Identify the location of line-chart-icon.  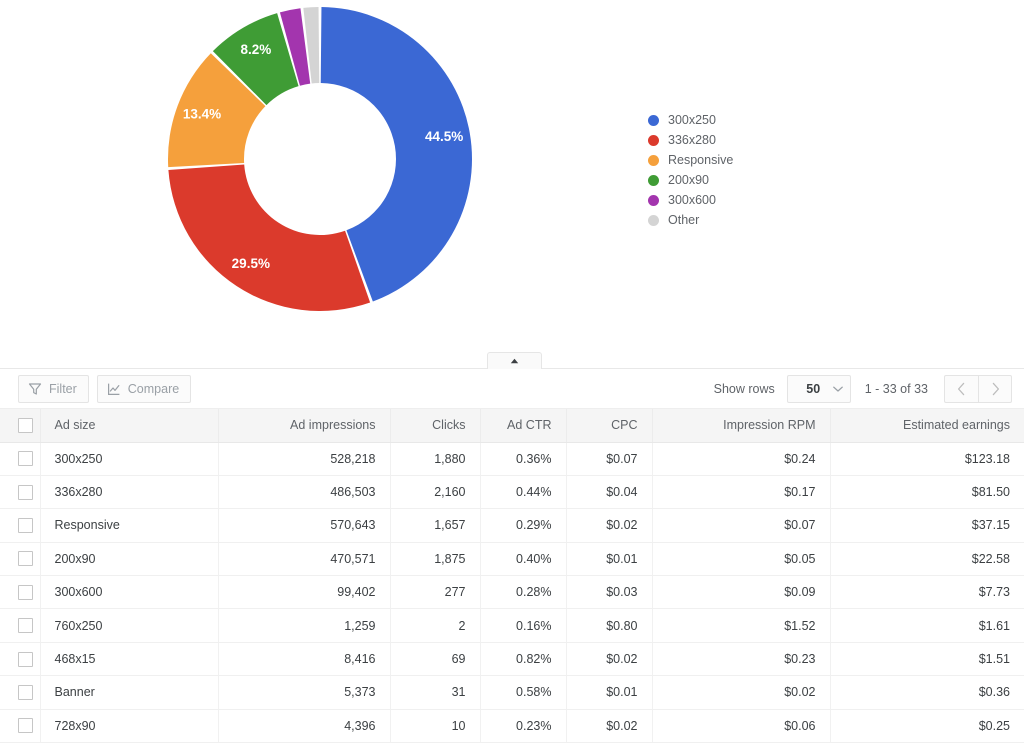
(114, 389).